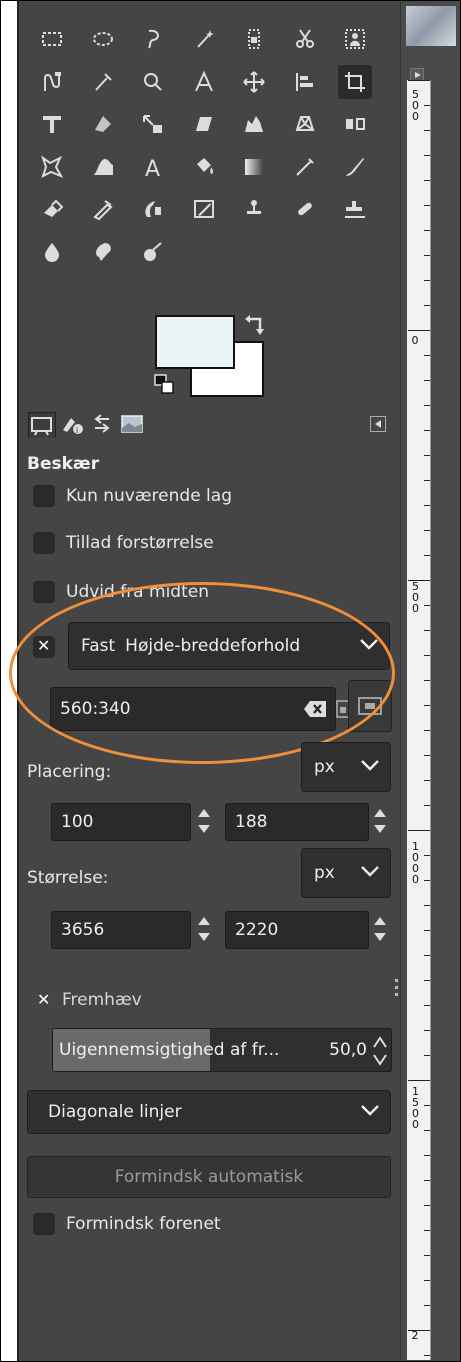 The height and width of the screenshot is (1362, 461). What do you see at coordinates (52, 167) in the screenshot?
I see `tool-button-cage-transform` at bounding box center [52, 167].